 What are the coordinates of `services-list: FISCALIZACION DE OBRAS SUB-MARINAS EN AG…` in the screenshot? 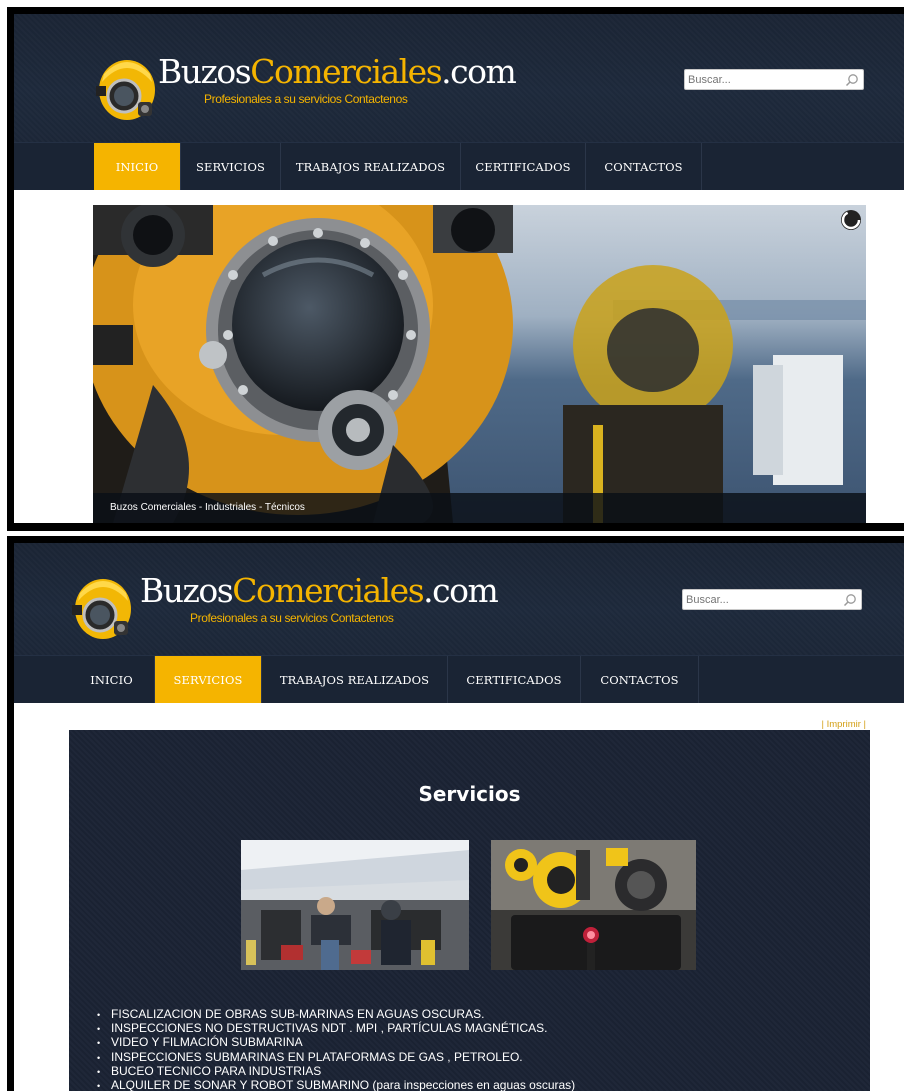 It's located at (336, 1049).